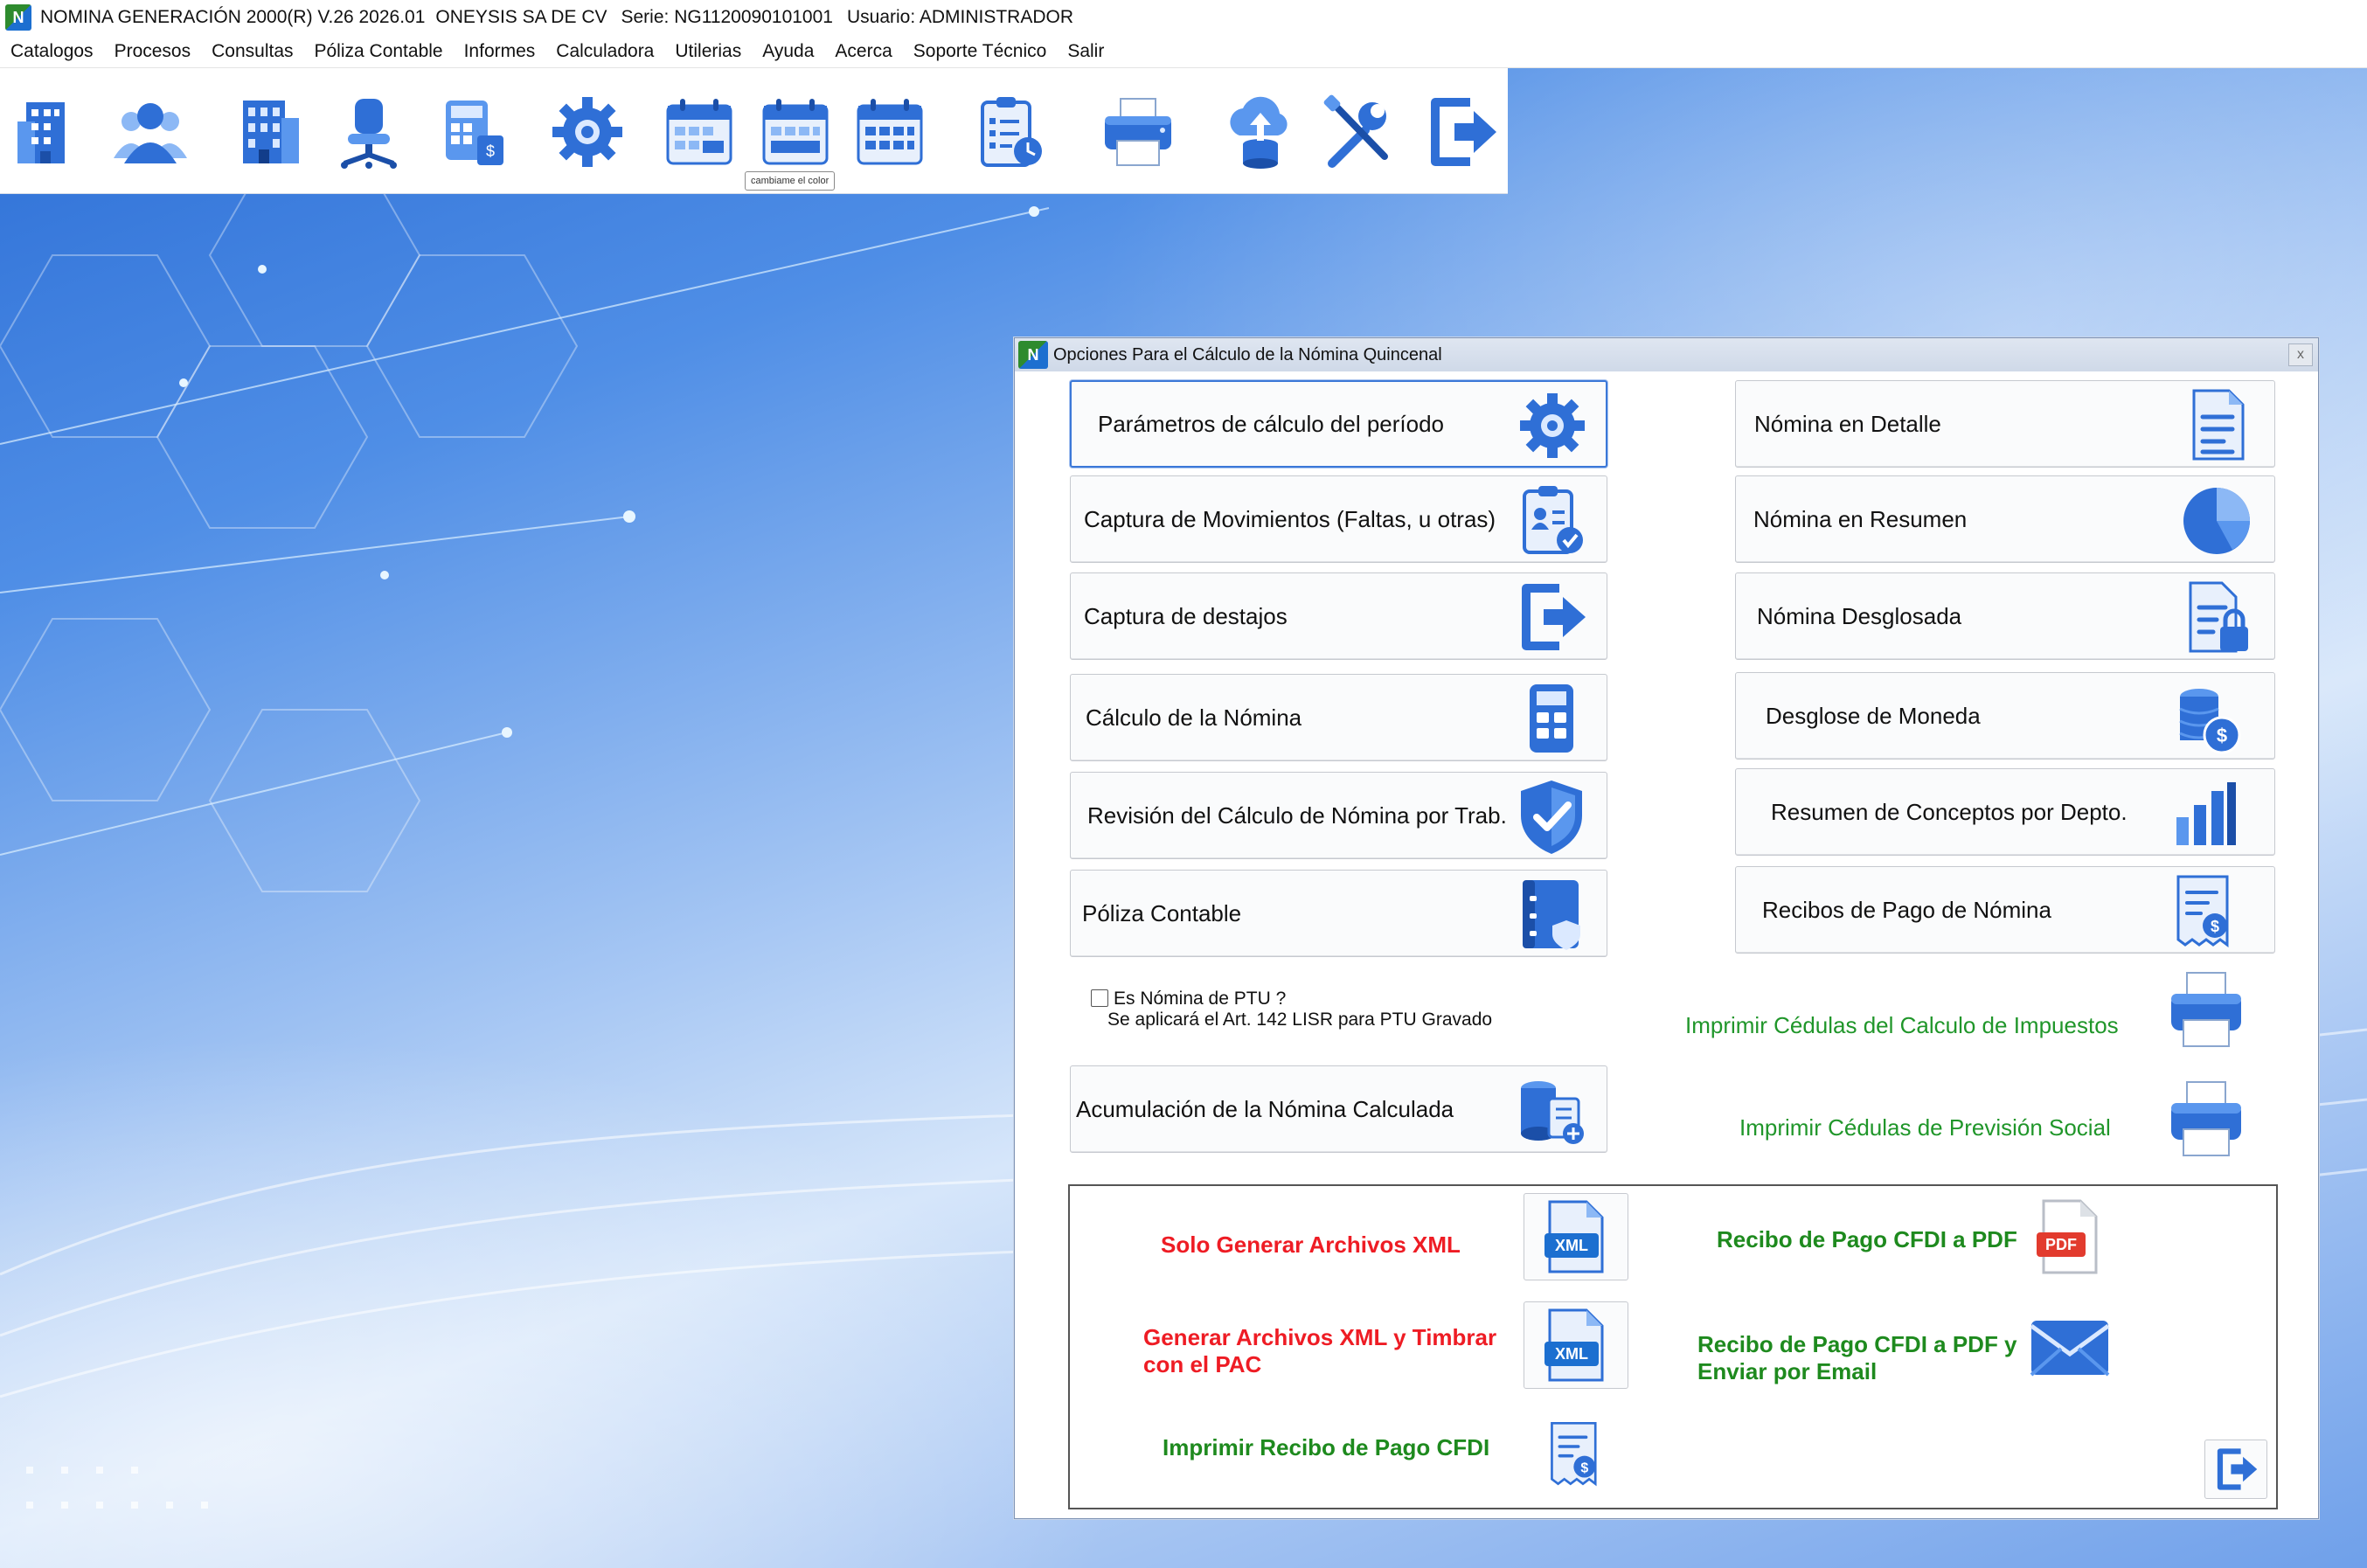  What do you see at coordinates (369, 132) in the screenshot?
I see `office-chair-icon` at bounding box center [369, 132].